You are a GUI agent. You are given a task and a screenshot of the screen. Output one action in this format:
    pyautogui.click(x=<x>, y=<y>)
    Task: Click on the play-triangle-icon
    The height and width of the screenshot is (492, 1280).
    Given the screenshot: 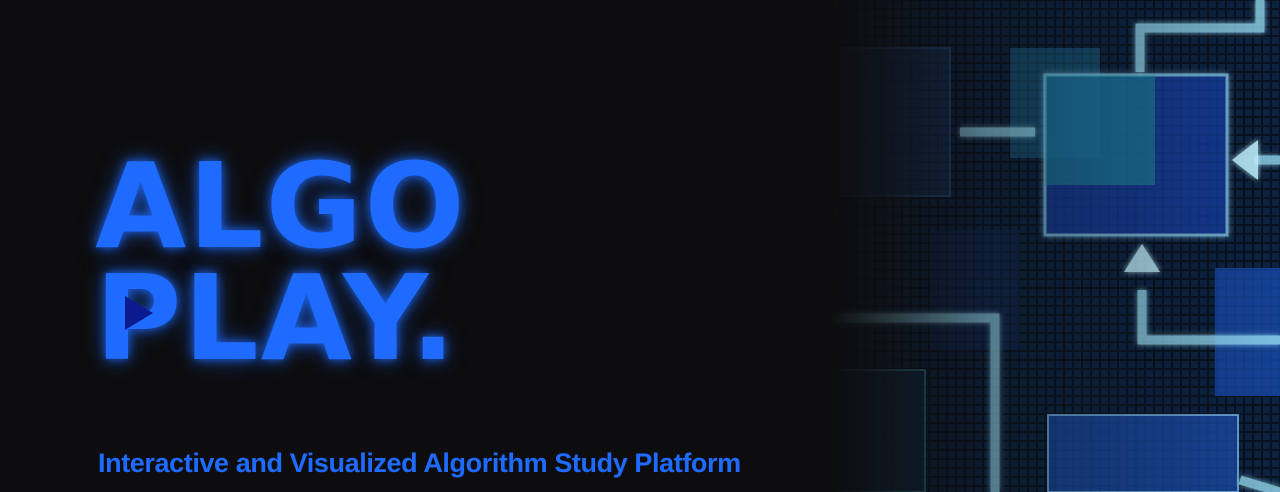 What is the action you would take?
    pyautogui.click(x=139, y=313)
    